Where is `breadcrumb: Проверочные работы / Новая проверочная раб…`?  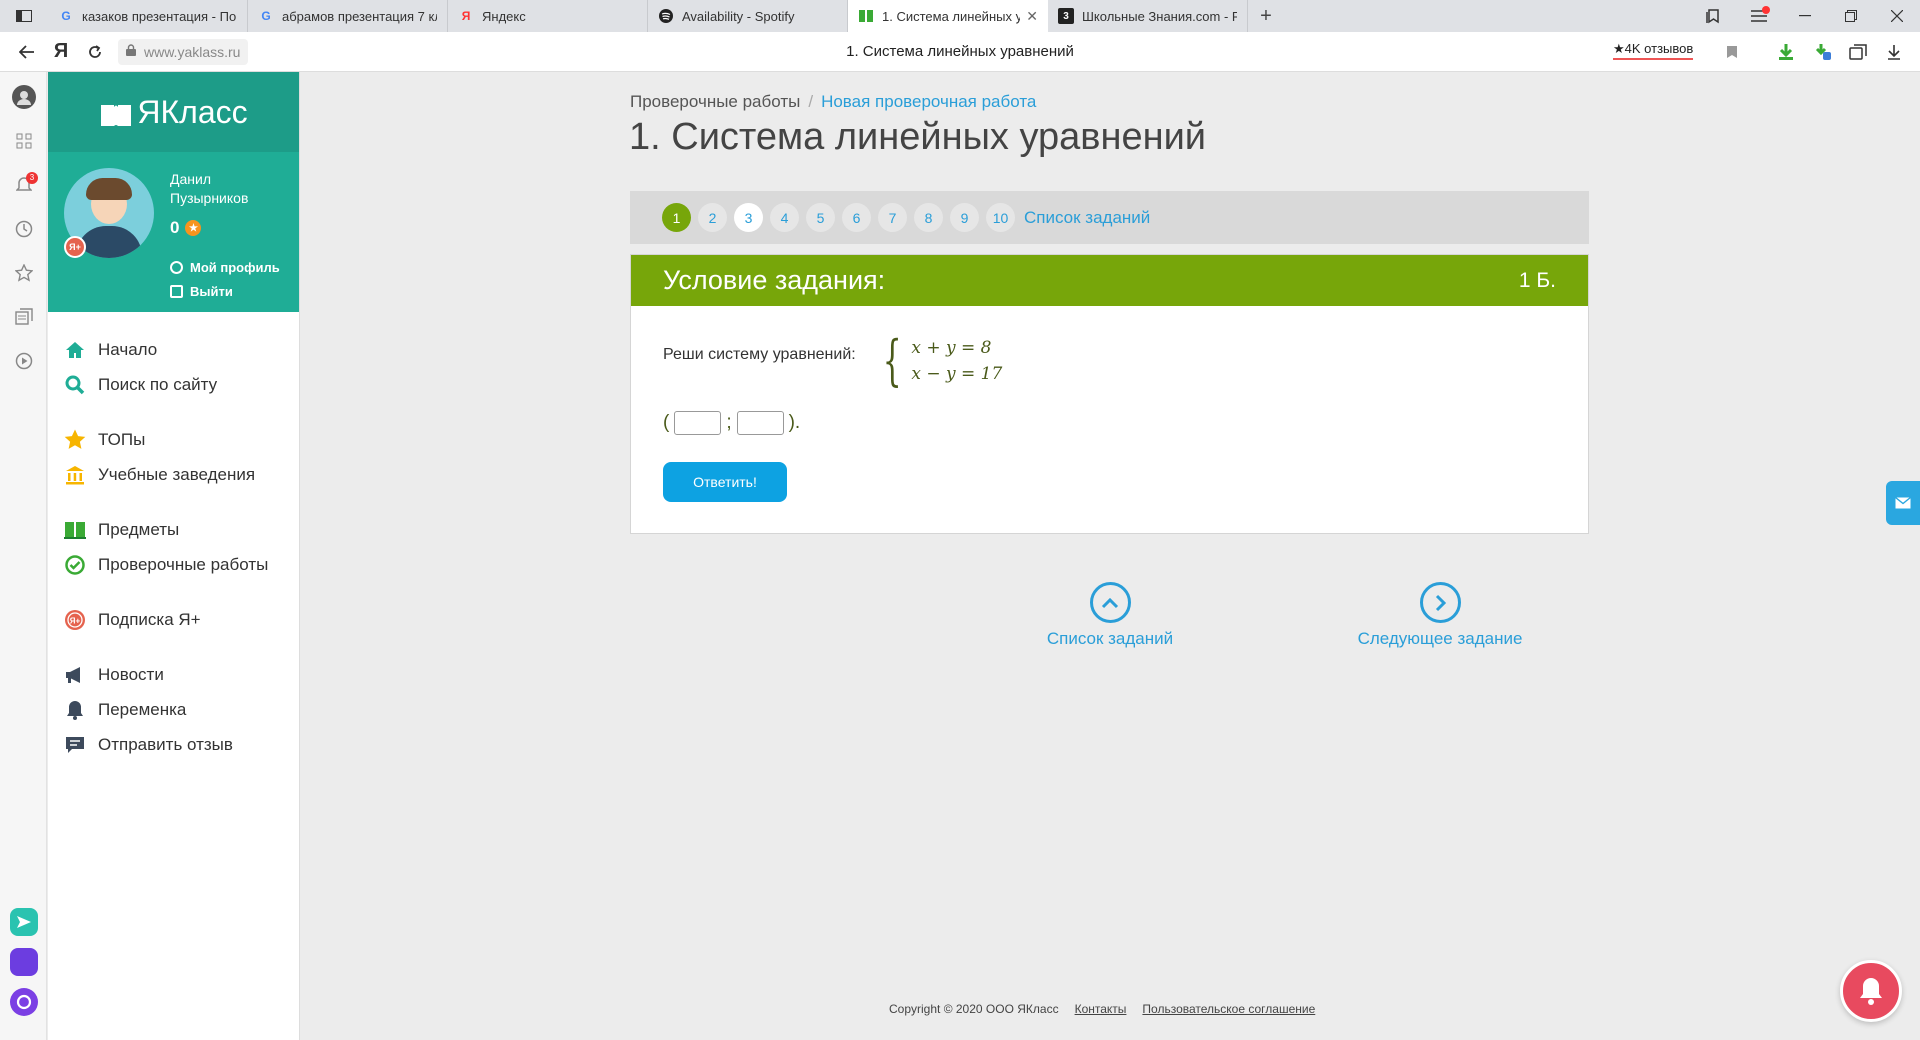 breadcrumb: Проверочные работы / Новая проверочная раб… is located at coordinates (833, 102).